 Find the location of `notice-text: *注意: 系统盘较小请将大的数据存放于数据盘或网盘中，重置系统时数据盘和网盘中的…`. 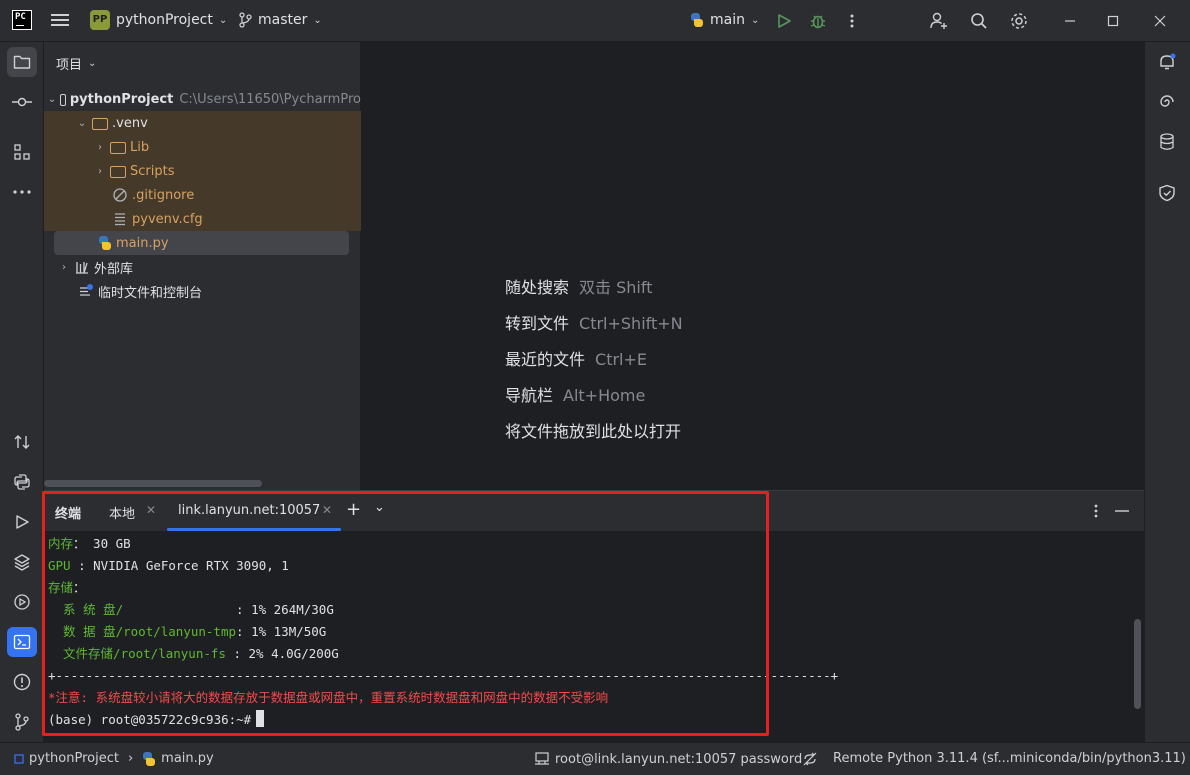

notice-text: *注意: 系统盘较小请将大的数据存放于数据盘或网盘中，重置系统时数据盘和网盘中的… is located at coordinates (328, 697).